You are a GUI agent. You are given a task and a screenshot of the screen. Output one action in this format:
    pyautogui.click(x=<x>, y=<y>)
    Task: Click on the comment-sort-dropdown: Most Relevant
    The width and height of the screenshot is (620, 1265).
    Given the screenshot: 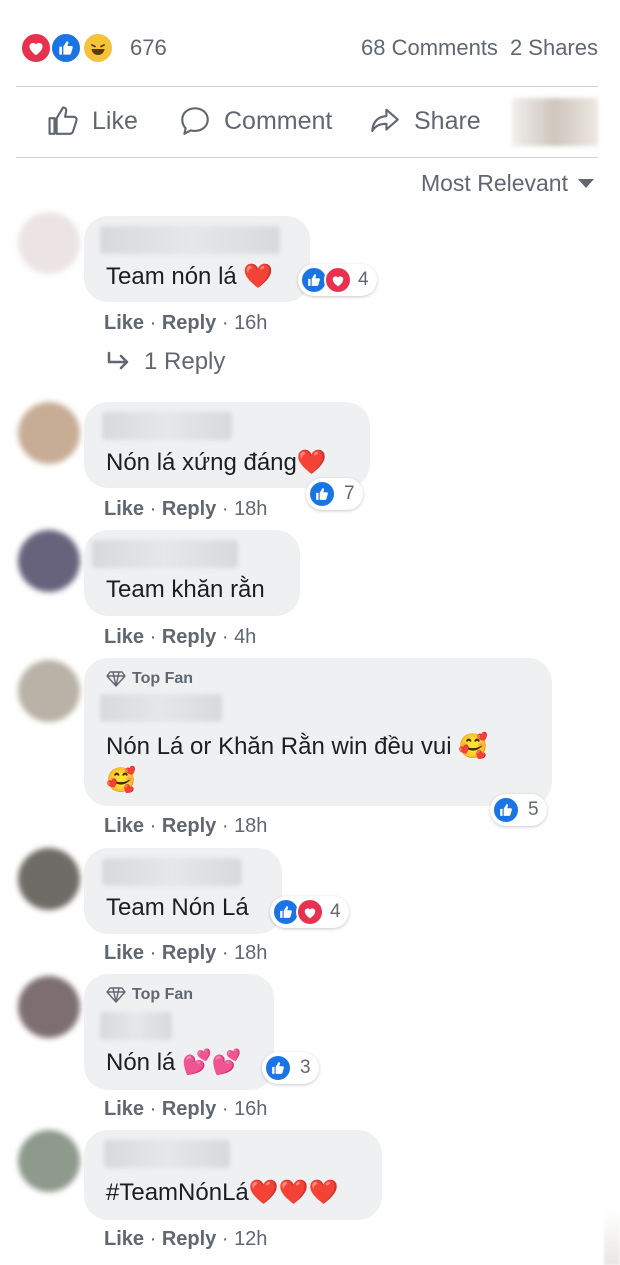 What is the action you would take?
    pyautogui.click(x=507, y=183)
    